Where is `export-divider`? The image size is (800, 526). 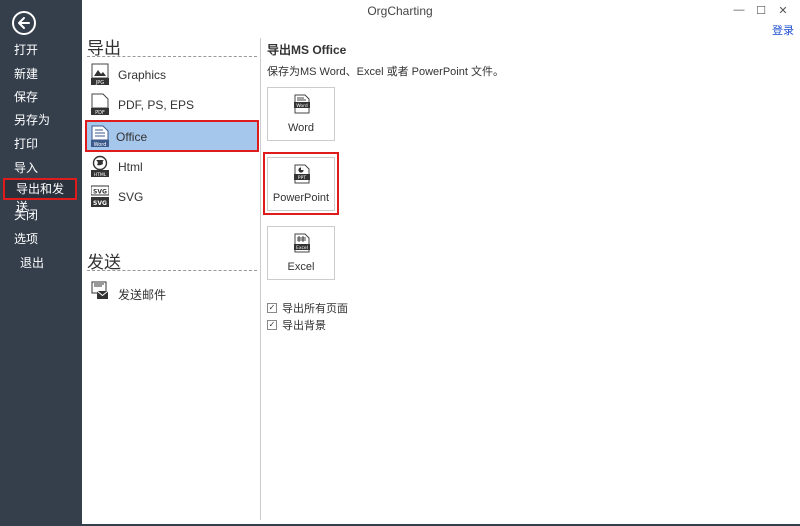 export-divider is located at coordinates (172, 56).